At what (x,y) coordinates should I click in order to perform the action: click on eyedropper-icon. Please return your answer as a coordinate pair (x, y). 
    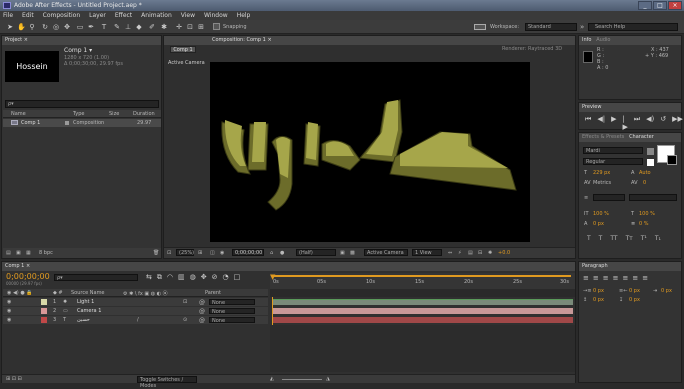
    Looking at the image, I should click on (650, 151).